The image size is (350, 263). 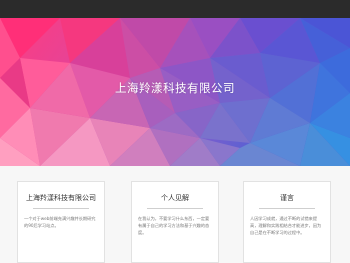 I want to click on card-company: 上海羚漾科技有限公司 一个对于web前端充满兴趣并长期研究的90后学习站点。, so click(x=61, y=222).